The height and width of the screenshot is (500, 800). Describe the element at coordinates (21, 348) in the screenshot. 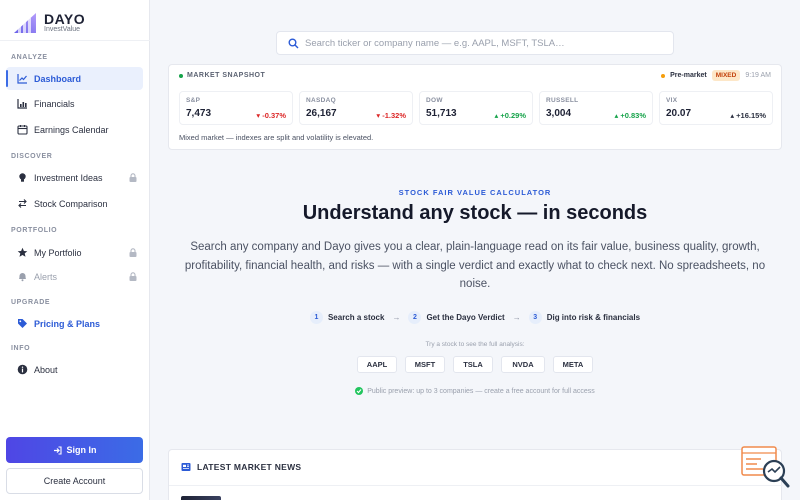

I see `section-info: INFO` at that location.